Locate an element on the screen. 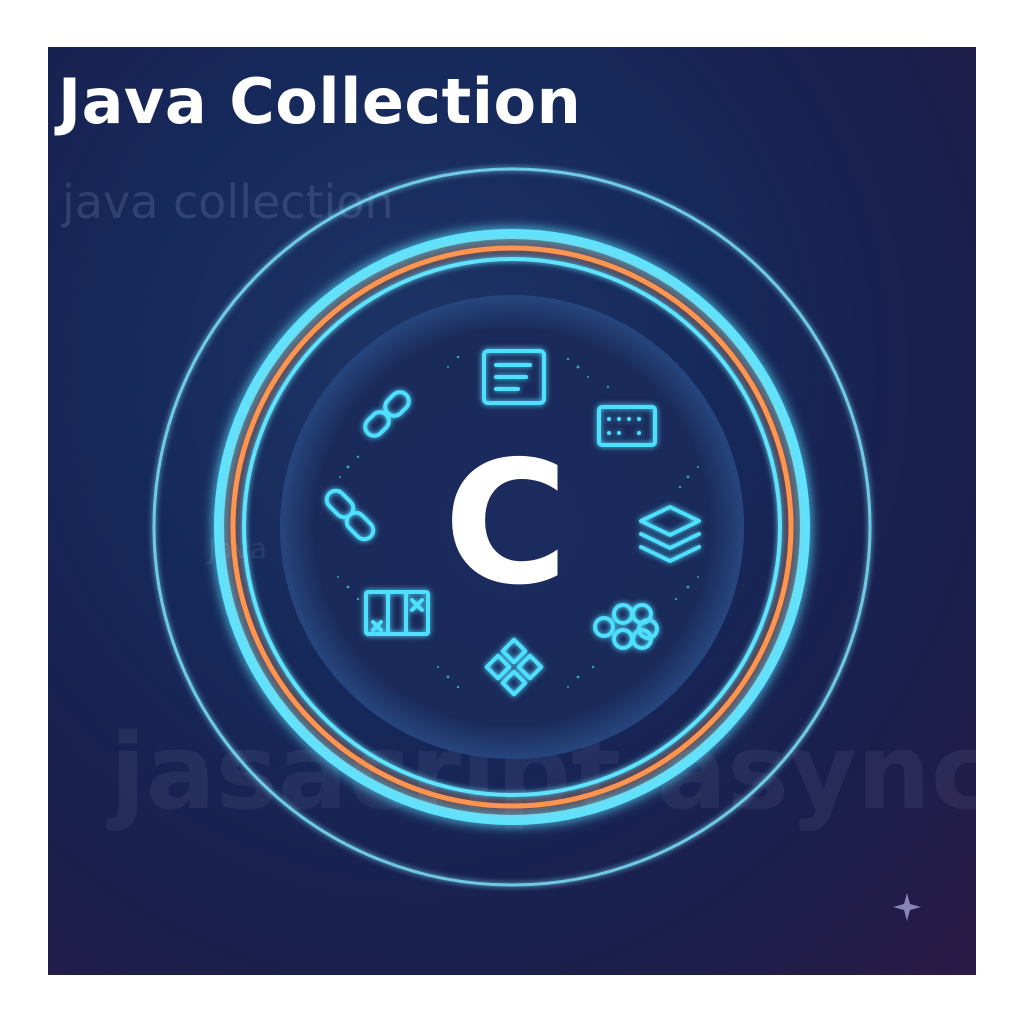 This screenshot has width=1024, height=1024. sparkle-icon is located at coordinates (907, 907).